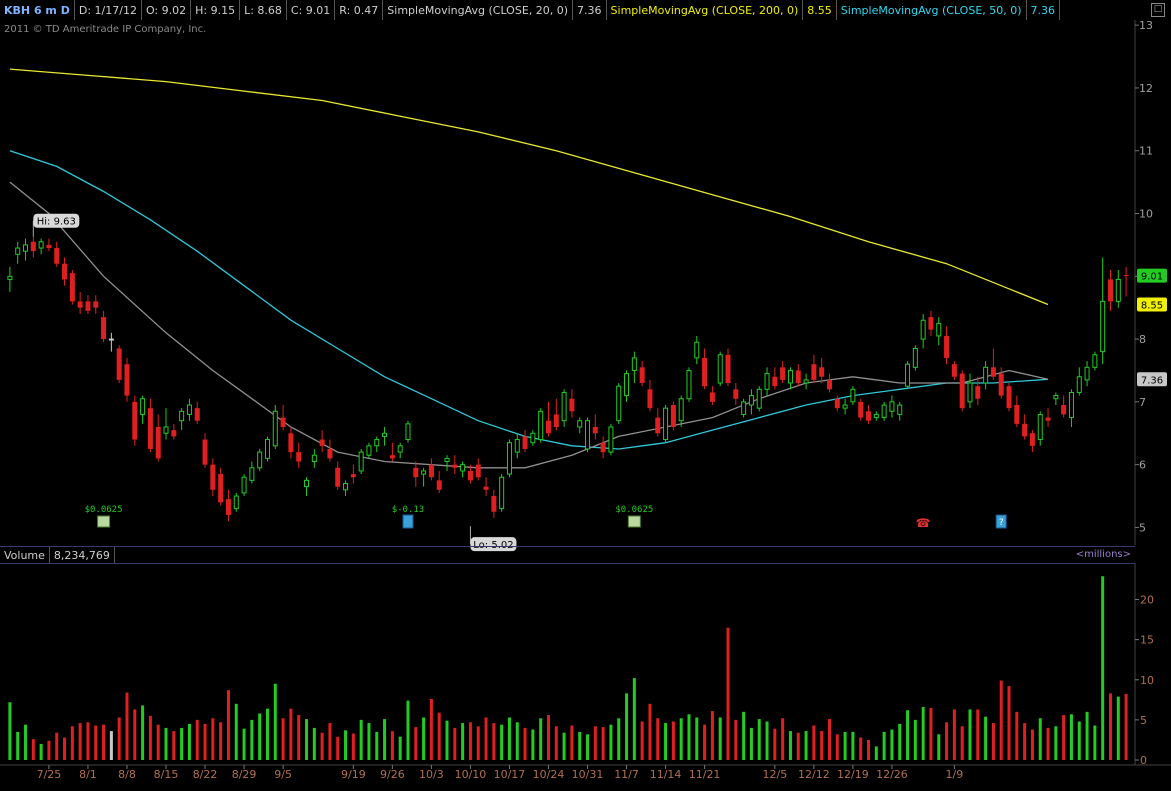 Image resolution: width=1171 pixels, height=791 pixels. Describe the element at coordinates (167, 10) in the screenshot. I see `open-label: O: 9.02` at that location.